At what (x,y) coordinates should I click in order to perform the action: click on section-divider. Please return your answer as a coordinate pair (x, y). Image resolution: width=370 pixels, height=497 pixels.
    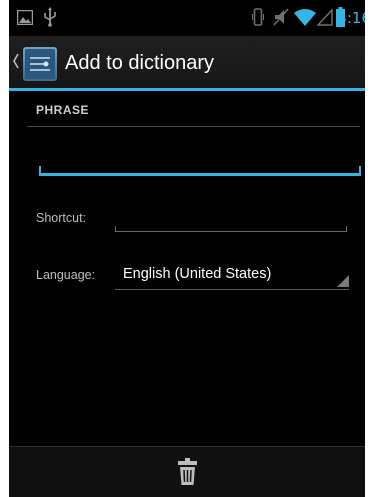
    Looking at the image, I should click on (193, 126).